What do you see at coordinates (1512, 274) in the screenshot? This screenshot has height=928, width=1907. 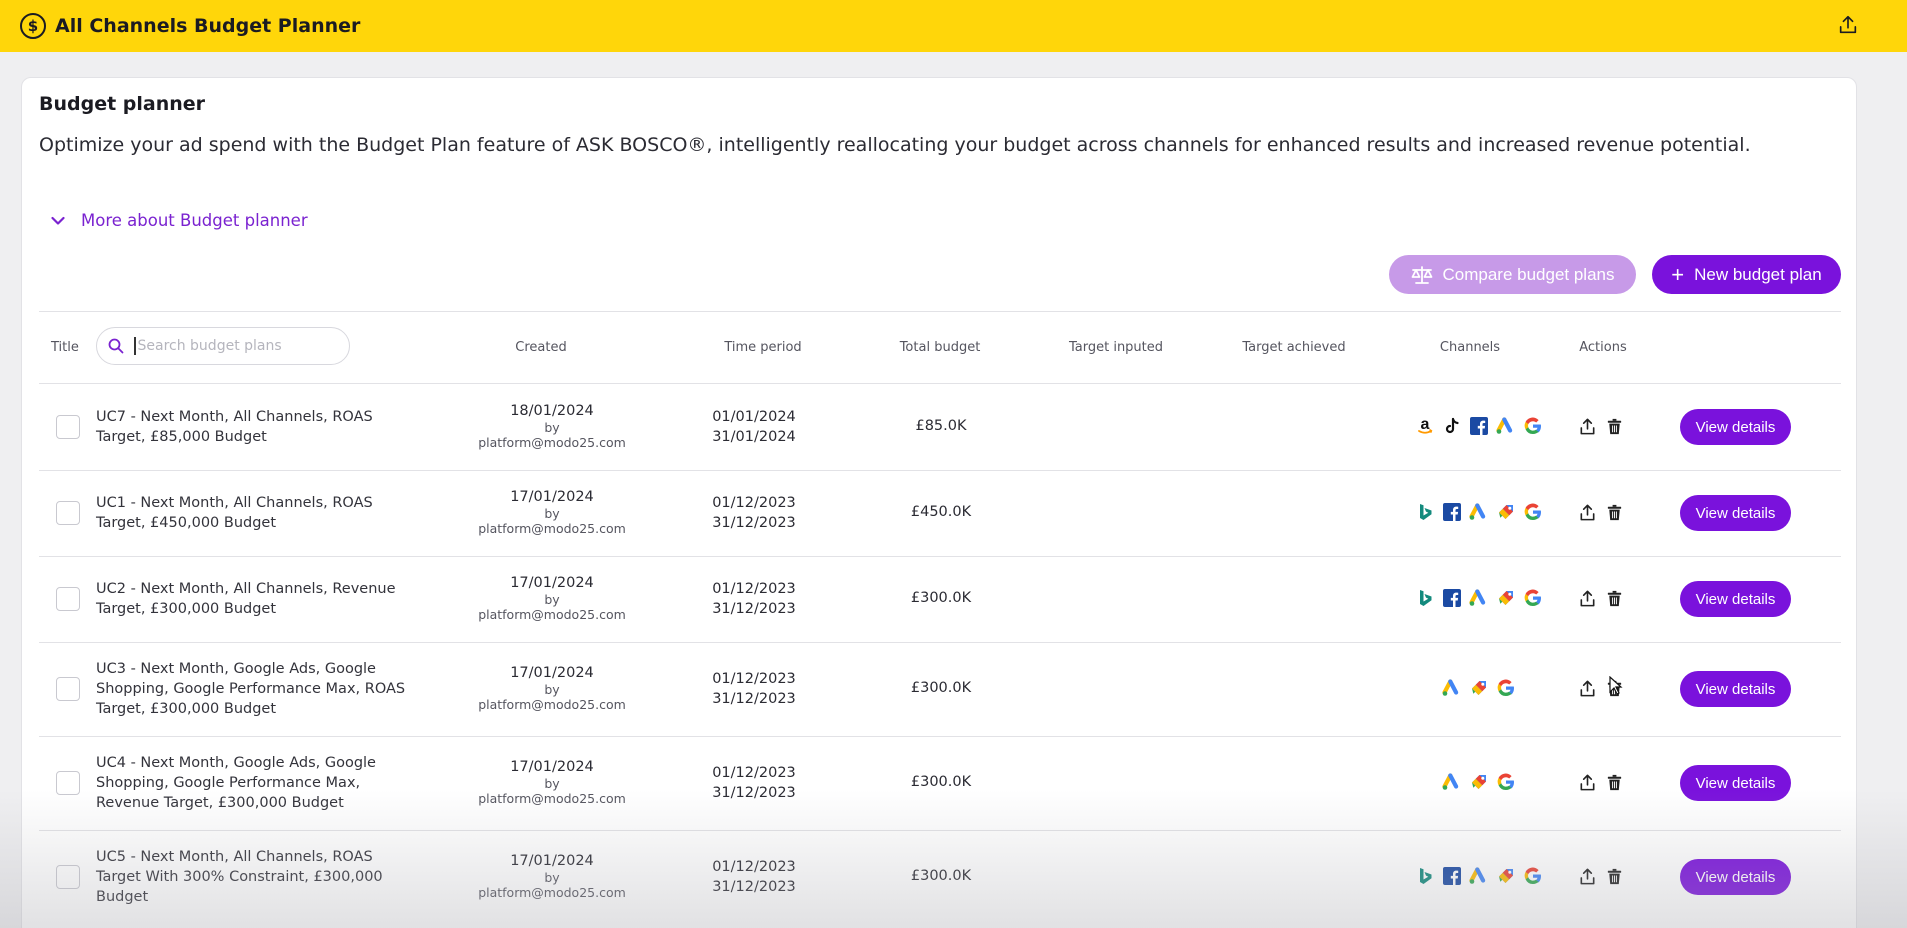 I see `compare-budget-plans-button: Compare budget plans` at bounding box center [1512, 274].